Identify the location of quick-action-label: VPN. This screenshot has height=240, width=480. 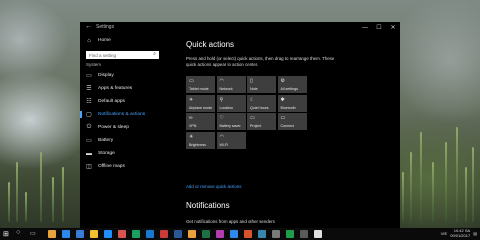
(193, 126).